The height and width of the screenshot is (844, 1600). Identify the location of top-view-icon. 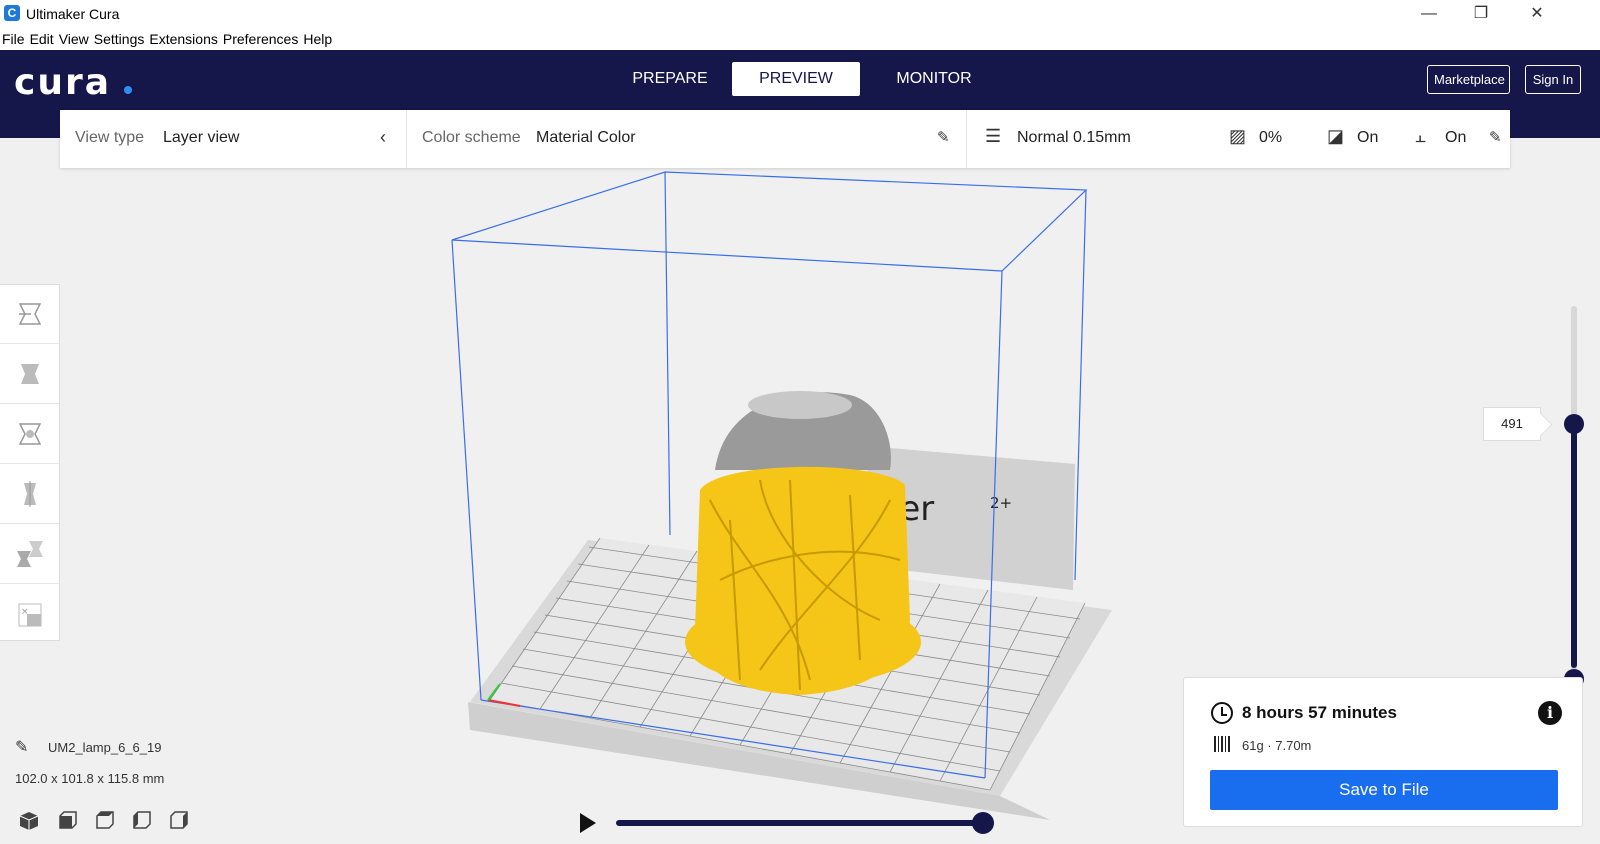
(104, 821).